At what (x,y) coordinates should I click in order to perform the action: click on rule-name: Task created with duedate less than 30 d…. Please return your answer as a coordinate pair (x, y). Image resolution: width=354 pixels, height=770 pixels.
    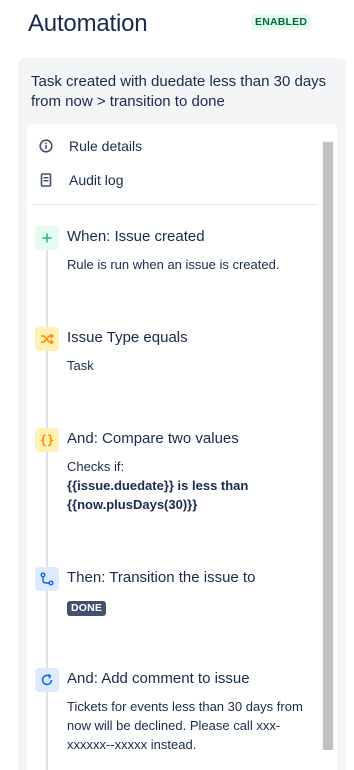
    Looking at the image, I should click on (179, 91).